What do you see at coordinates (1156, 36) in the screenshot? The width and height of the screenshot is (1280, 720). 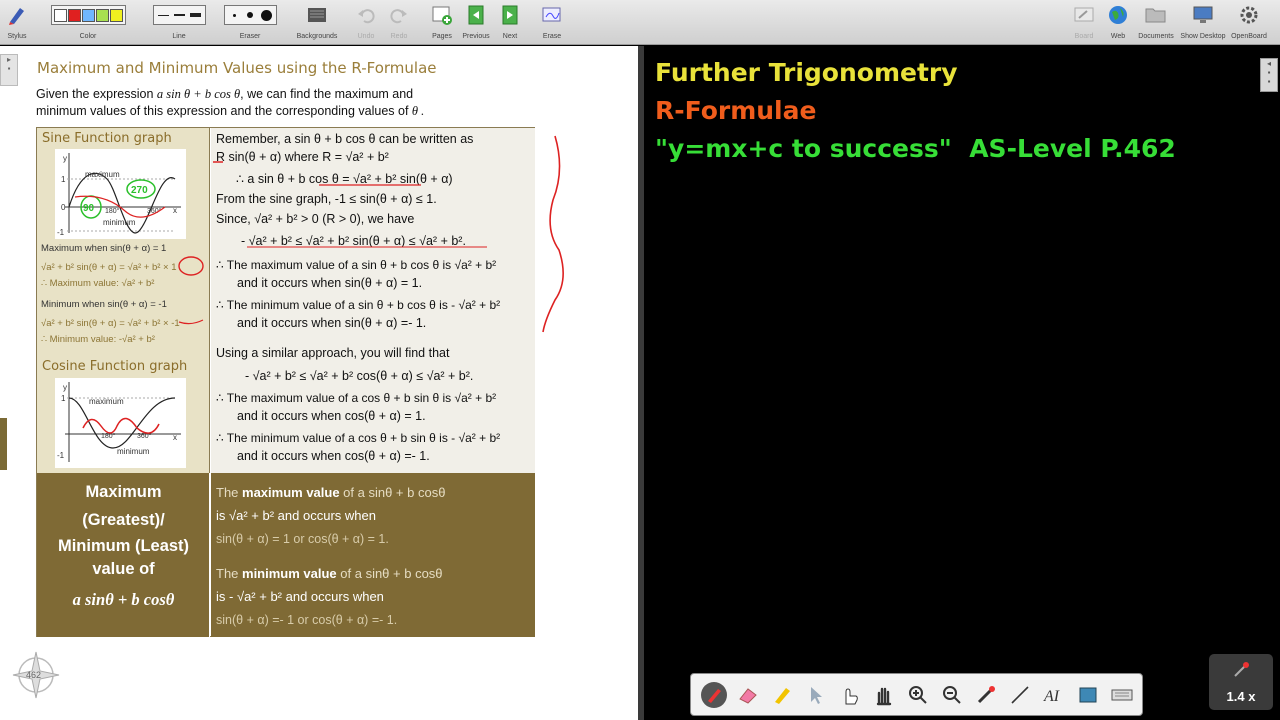 I see `documents-label: Documents` at bounding box center [1156, 36].